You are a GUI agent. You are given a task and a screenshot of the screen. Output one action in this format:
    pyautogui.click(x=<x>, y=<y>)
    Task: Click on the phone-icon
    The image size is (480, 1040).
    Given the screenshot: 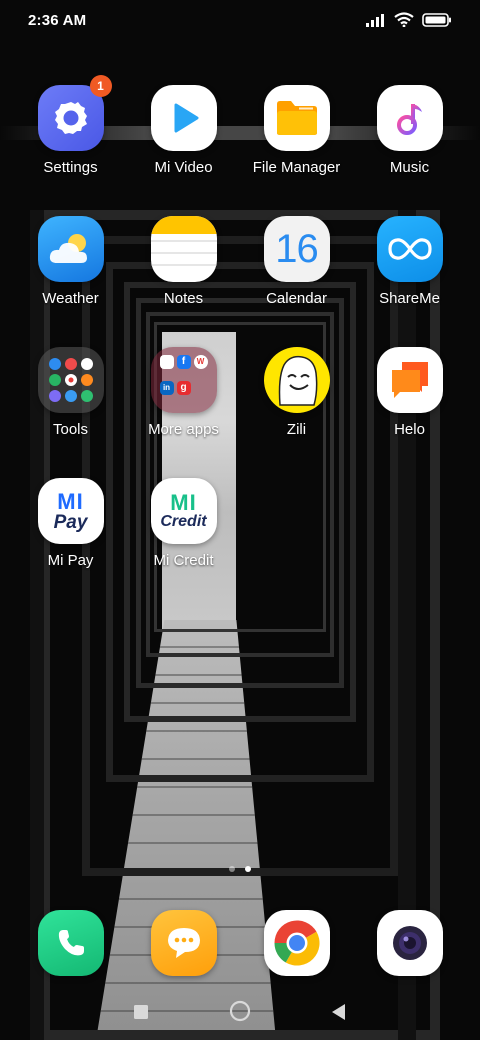 What is the action you would take?
    pyautogui.click(x=70, y=943)
    